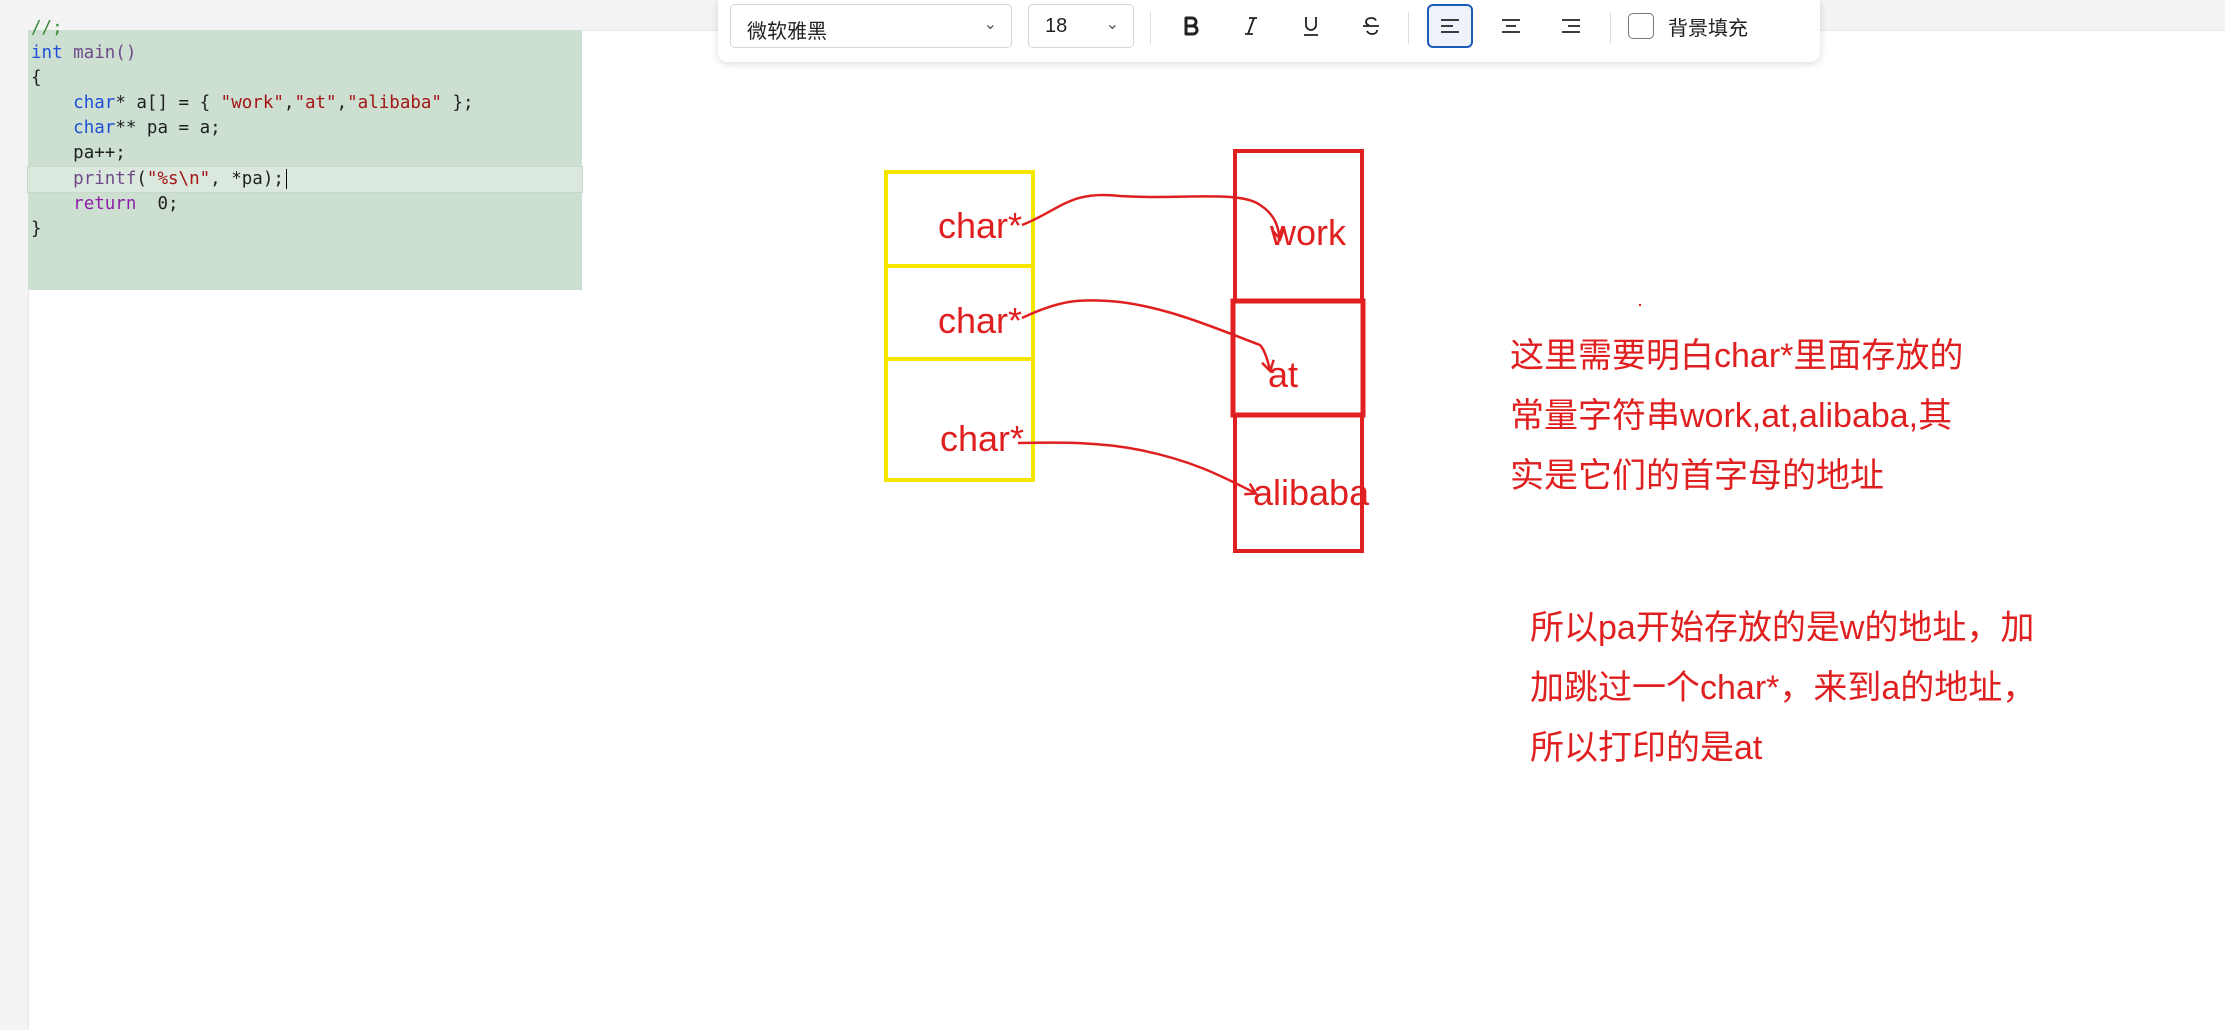  Describe the element at coordinates (1150, 215) in the screenshot. I see `arrow-to-work` at that location.